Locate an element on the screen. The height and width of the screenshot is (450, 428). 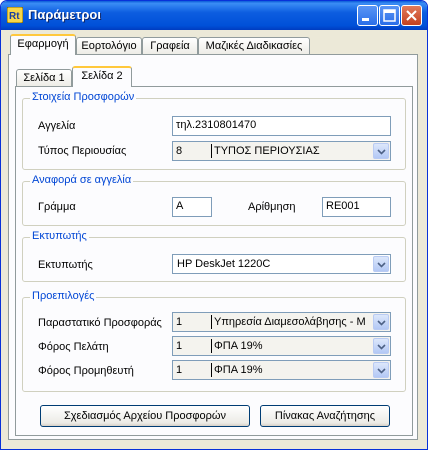
tab-offices: Γραφεία is located at coordinates (170, 46).